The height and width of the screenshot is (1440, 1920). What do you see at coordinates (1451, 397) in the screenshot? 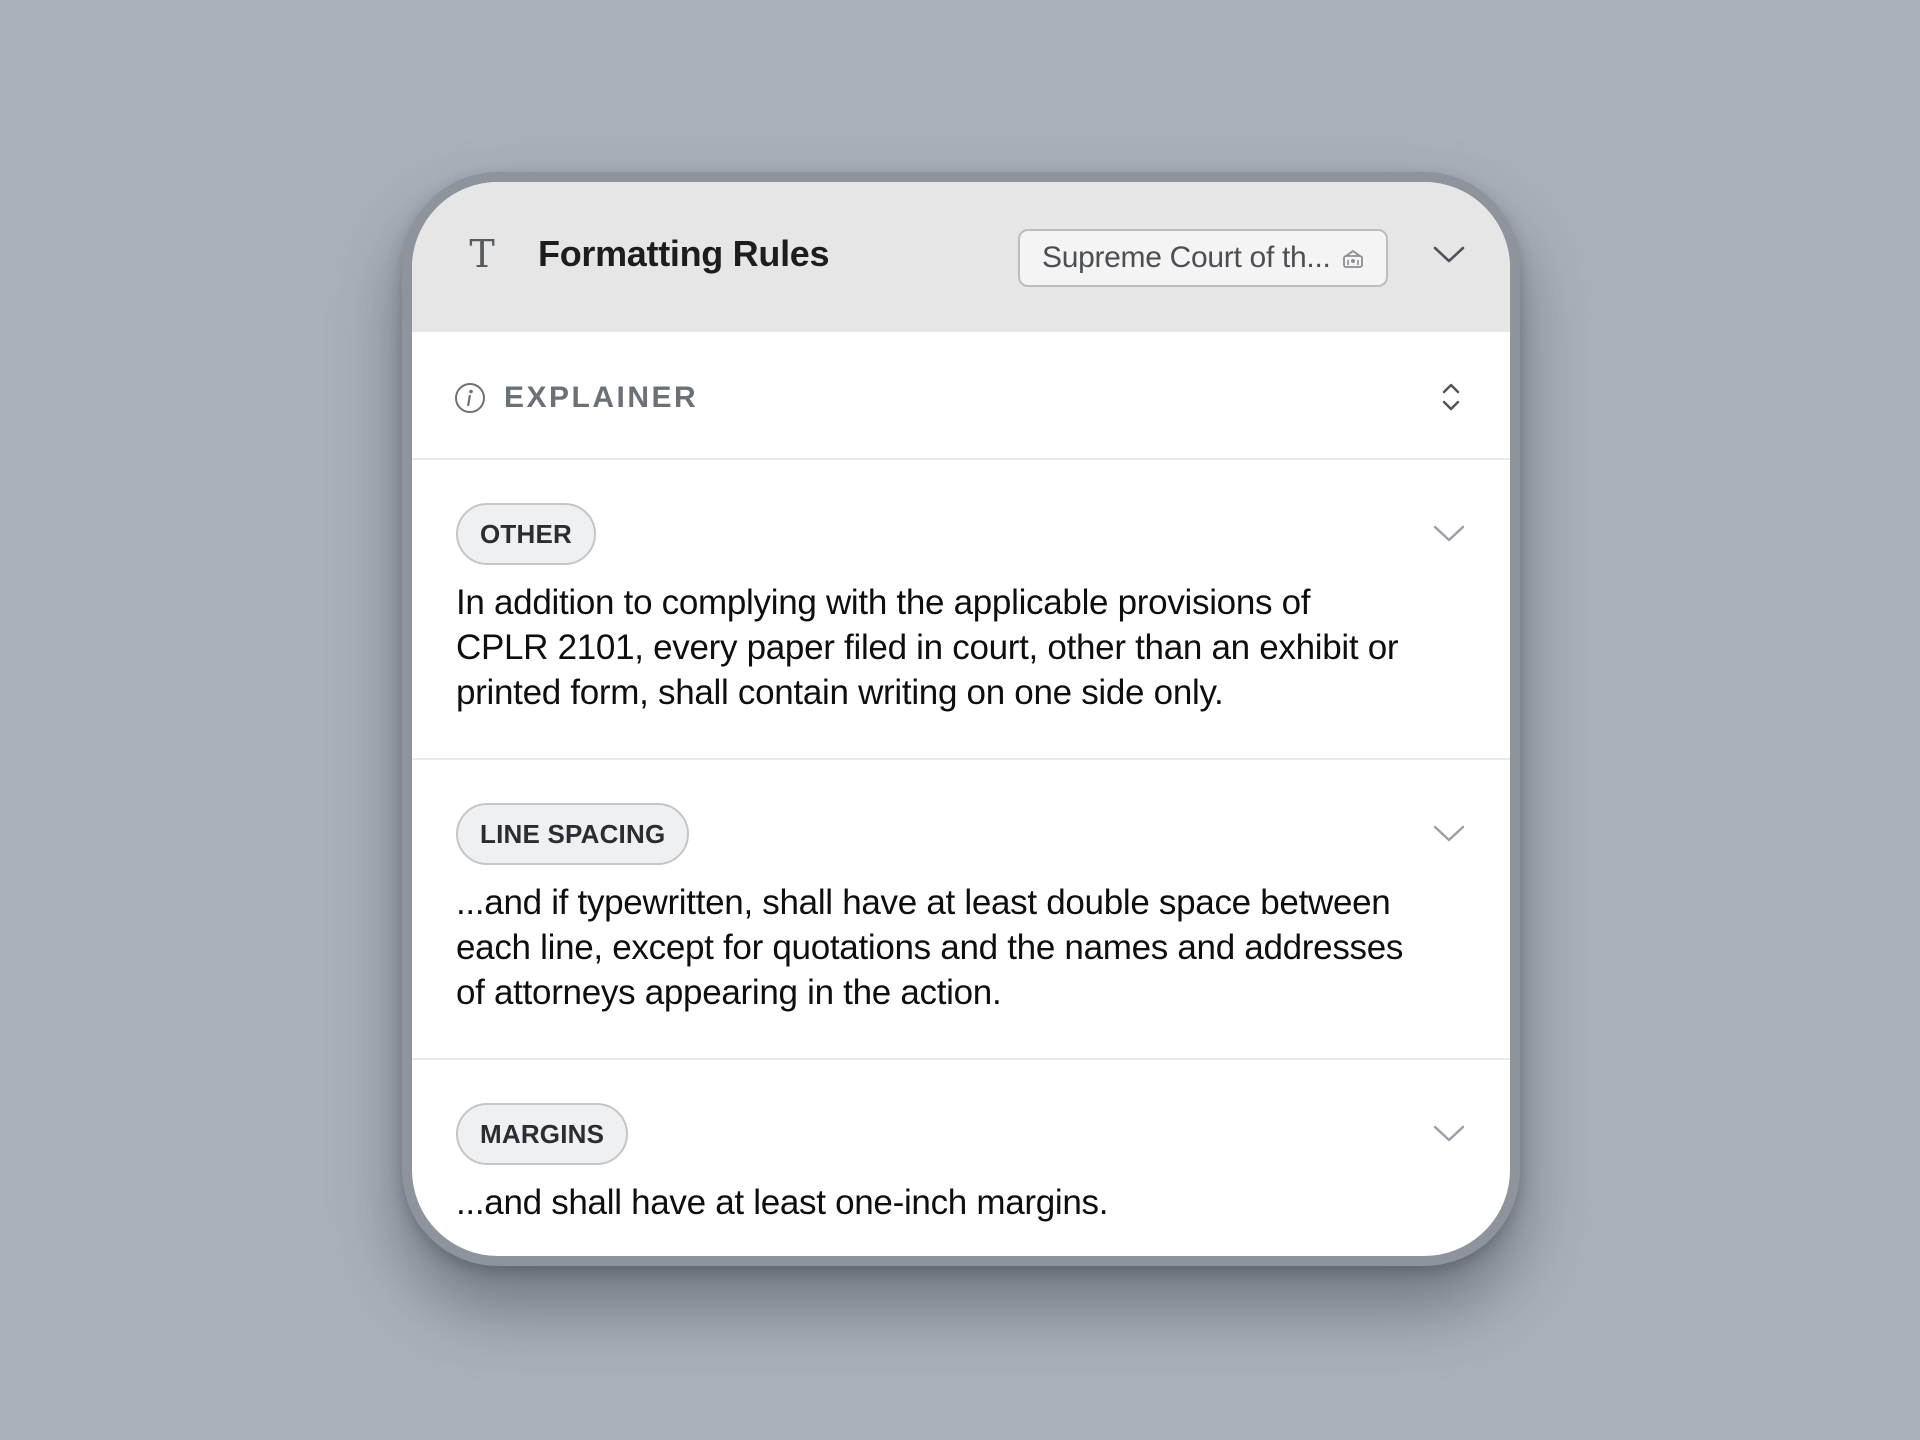
I see `chevron-up-down-icon` at bounding box center [1451, 397].